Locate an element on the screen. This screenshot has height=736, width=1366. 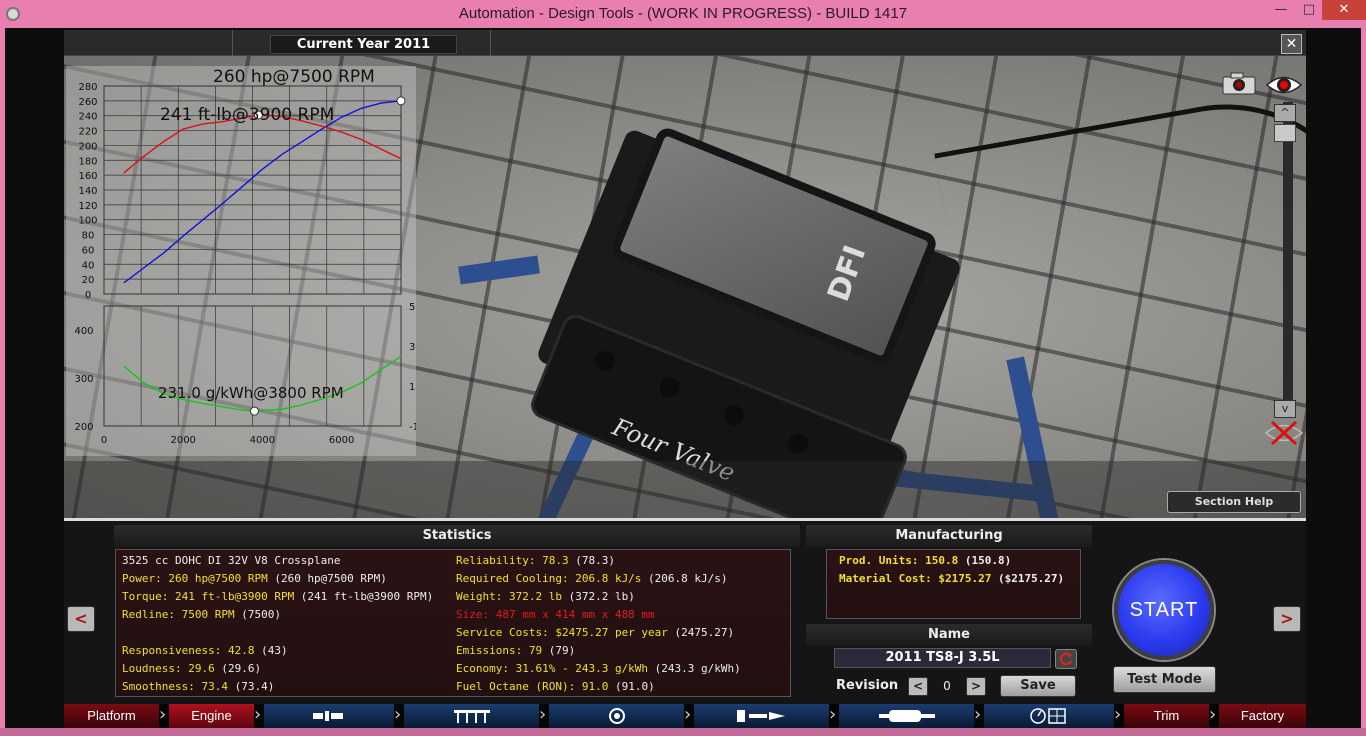
crank-icon is located at coordinates (328, 716).